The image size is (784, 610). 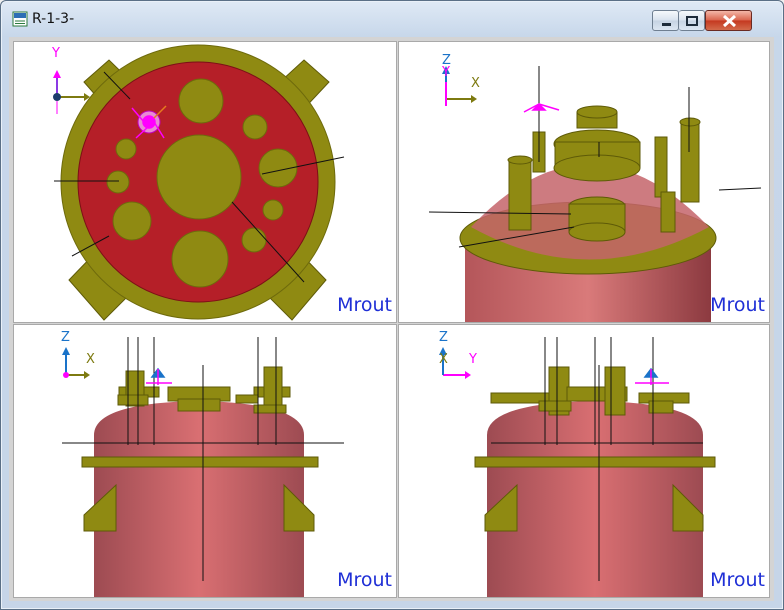 What do you see at coordinates (458, 354) in the screenshot?
I see `axis-triad: Z X Y` at bounding box center [458, 354].